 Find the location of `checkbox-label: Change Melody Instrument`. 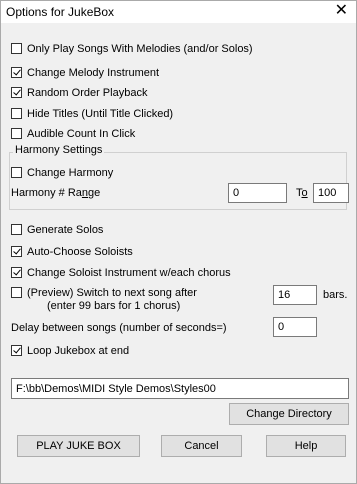

checkbox-label: Change Melody Instrument is located at coordinates (93, 72).